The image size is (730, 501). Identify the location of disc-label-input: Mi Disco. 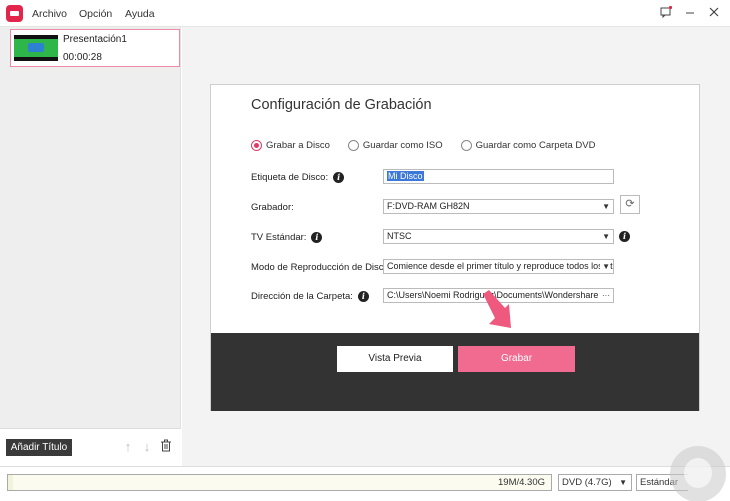
(498, 176).